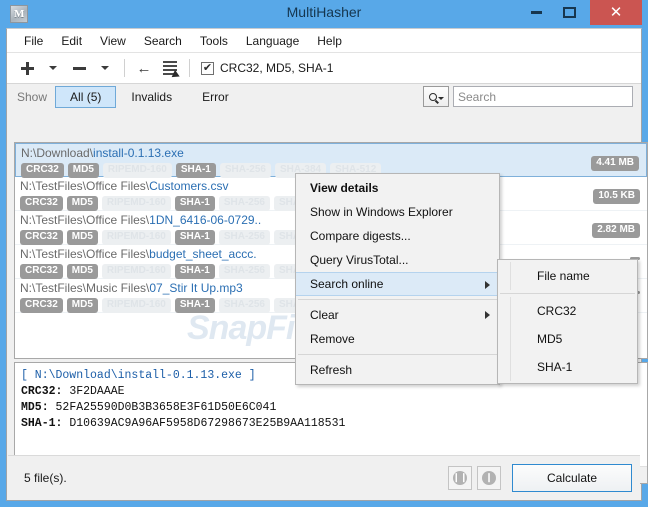  What do you see at coordinates (324, 97) in the screenshot?
I see `filter-bar: Show All (5) Invalids Error` at bounding box center [324, 97].